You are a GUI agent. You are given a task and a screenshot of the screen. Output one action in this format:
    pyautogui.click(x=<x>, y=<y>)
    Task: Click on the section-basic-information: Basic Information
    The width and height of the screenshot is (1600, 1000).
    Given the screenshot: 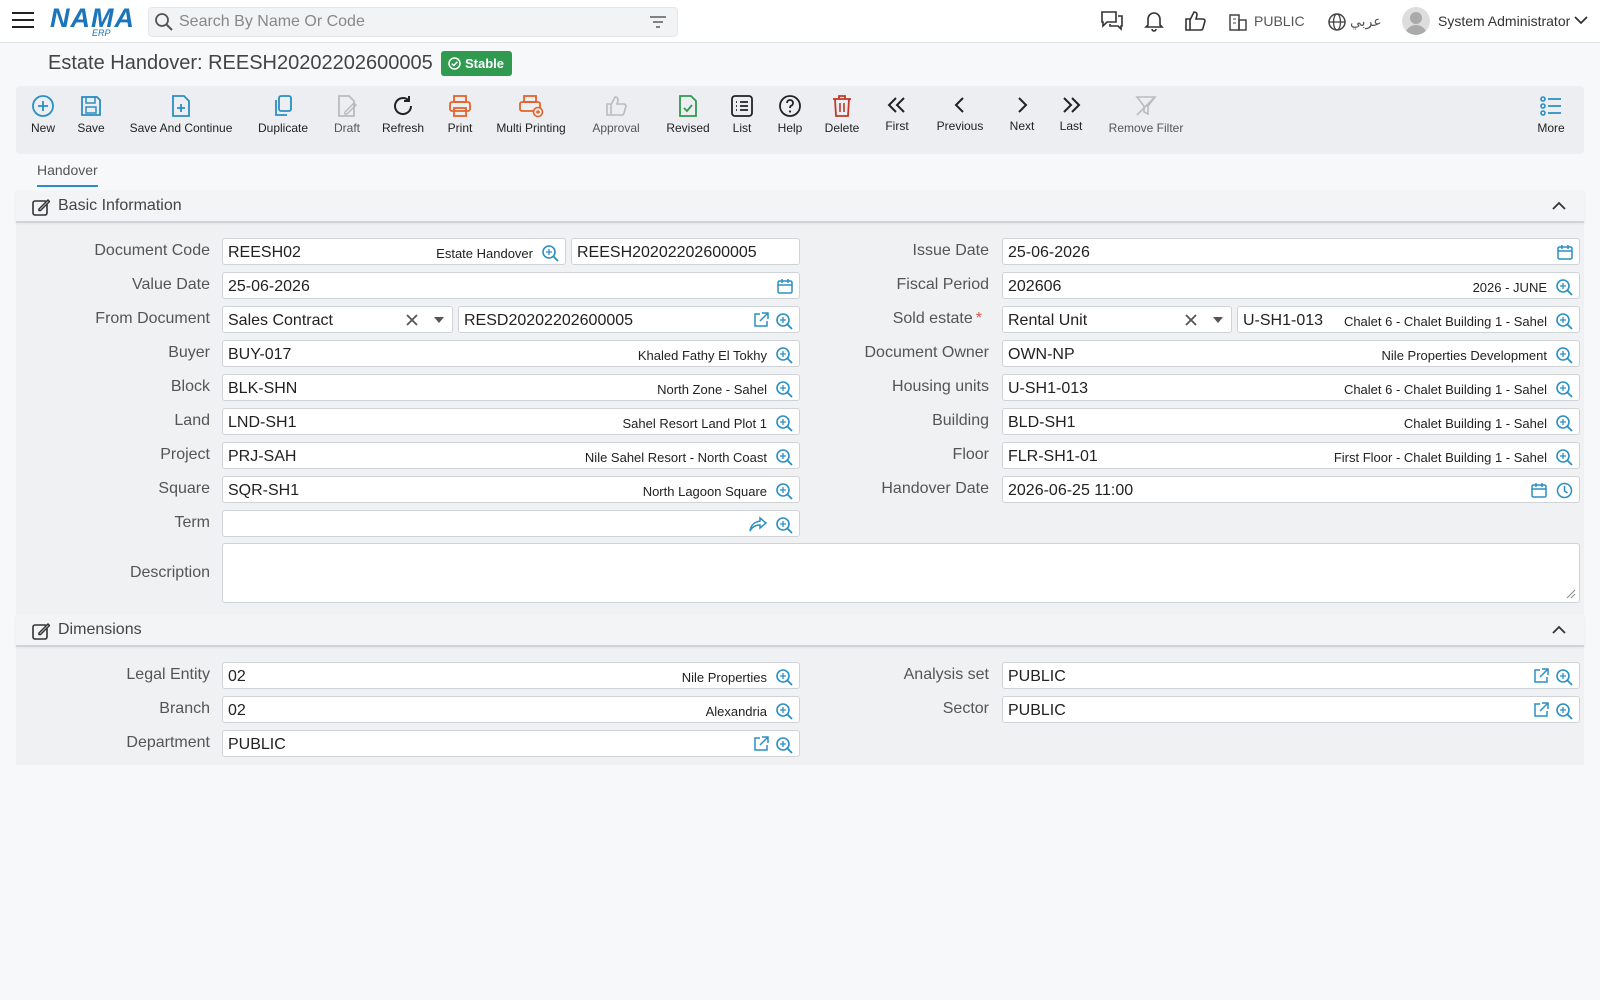 What is the action you would take?
    pyautogui.click(x=800, y=206)
    